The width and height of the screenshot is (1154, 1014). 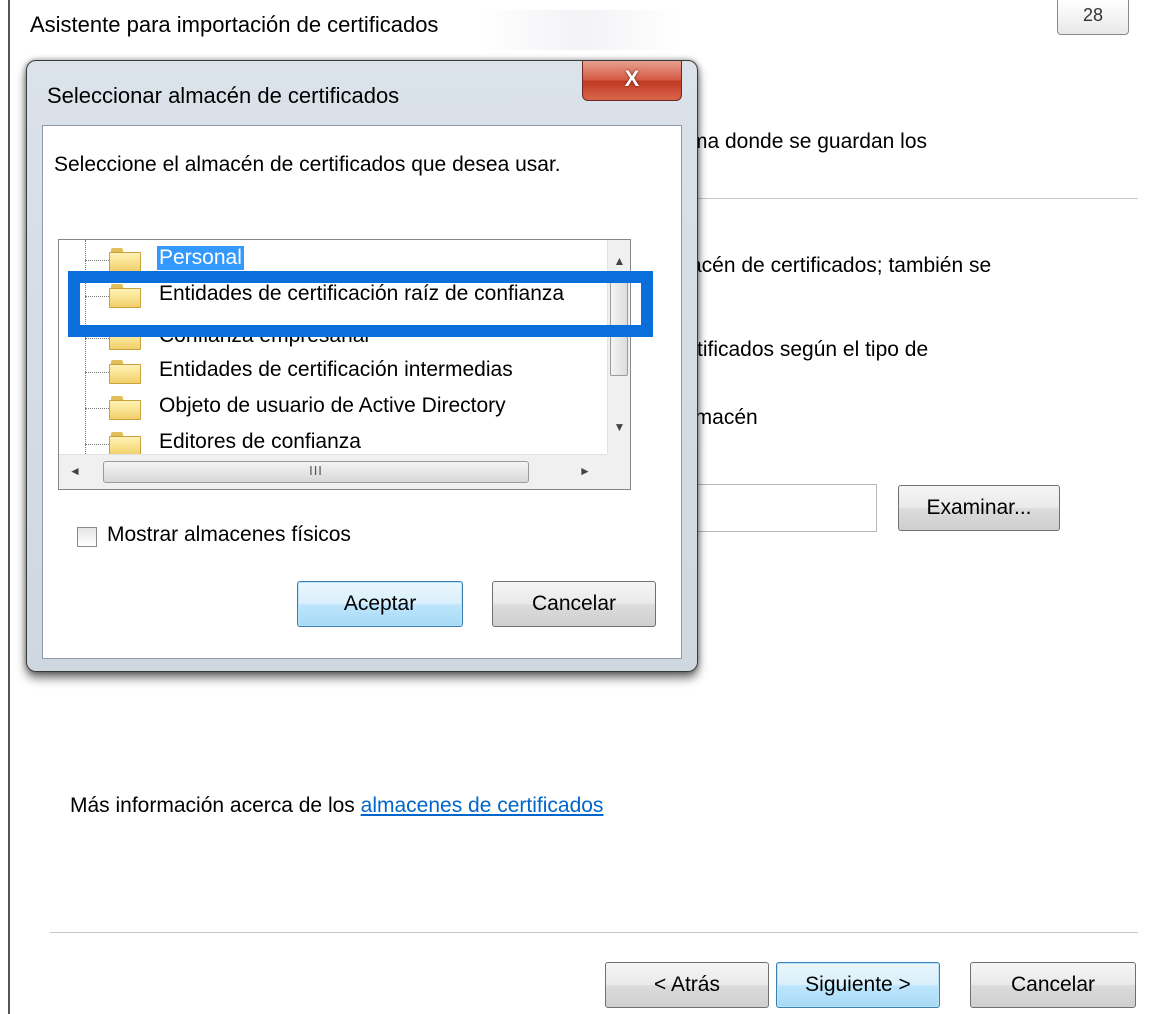 I want to click on dialog-title: Seleccionar almacén de certificados, so click(x=223, y=95).